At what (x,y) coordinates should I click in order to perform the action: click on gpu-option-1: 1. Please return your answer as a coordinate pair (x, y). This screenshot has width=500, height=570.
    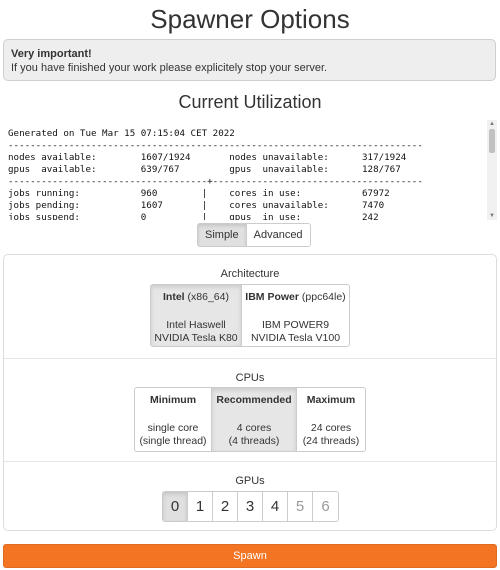
    Looking at the image, I should click on (200, 506).